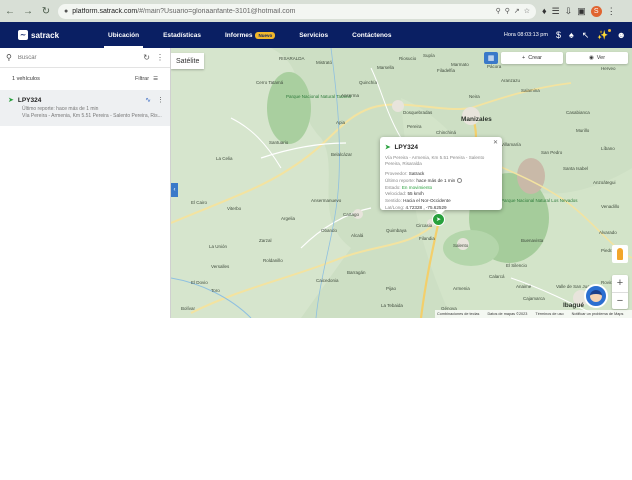  I want to click on side-panel-icon: ▣, so click(581, 11).